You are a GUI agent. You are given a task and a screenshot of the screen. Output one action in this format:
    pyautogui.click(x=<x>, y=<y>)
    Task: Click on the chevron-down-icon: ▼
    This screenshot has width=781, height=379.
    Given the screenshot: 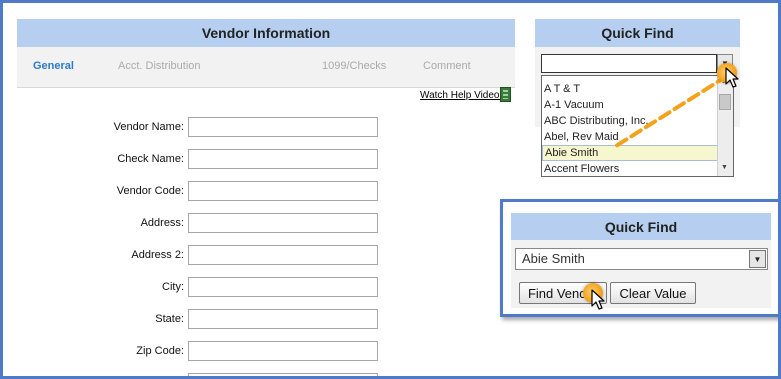 What is the action you would take?
    pyautogui.click(x=757, y=259)
    